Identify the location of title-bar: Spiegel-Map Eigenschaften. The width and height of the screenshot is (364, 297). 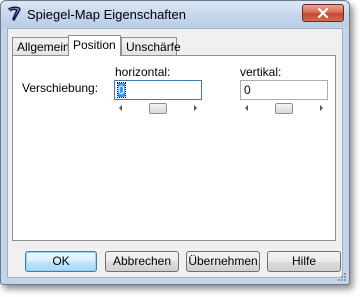
(175, 14).